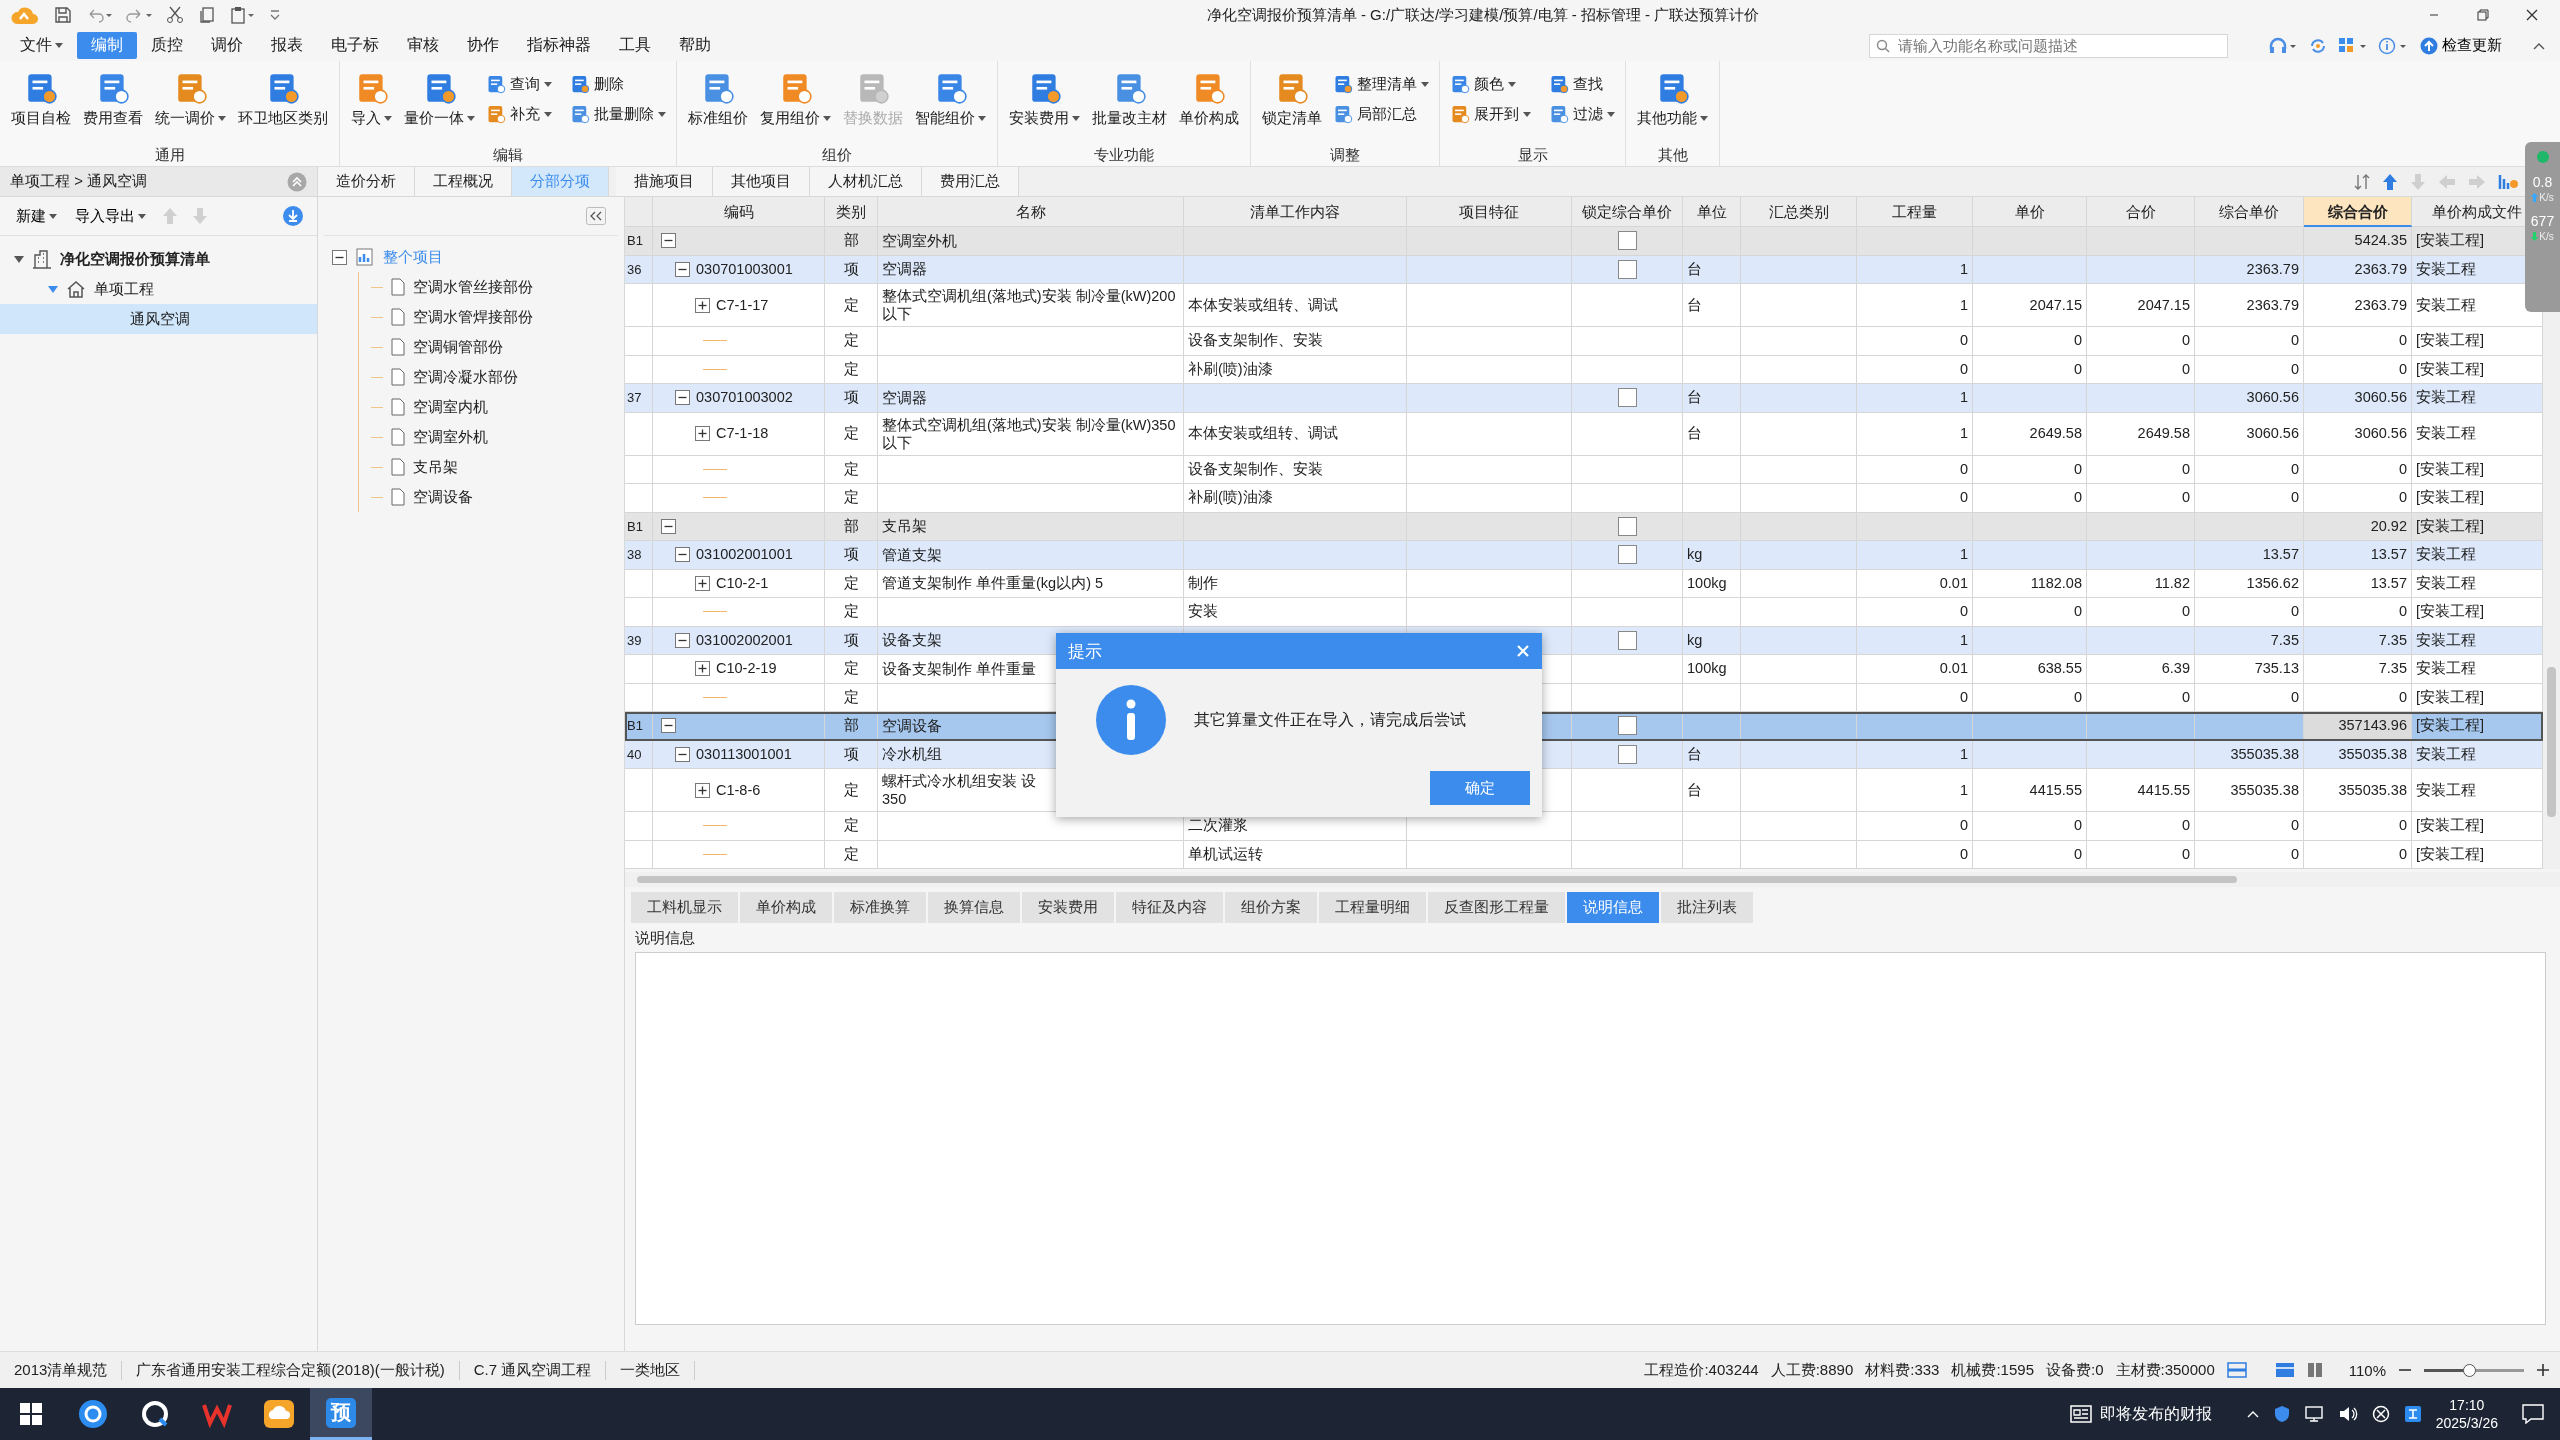  What do you see at coordinates (79, 181) in the screenshot?
I see `breadcrumb: 单项工程 > 通风空调` at bounding box center [79, 181].